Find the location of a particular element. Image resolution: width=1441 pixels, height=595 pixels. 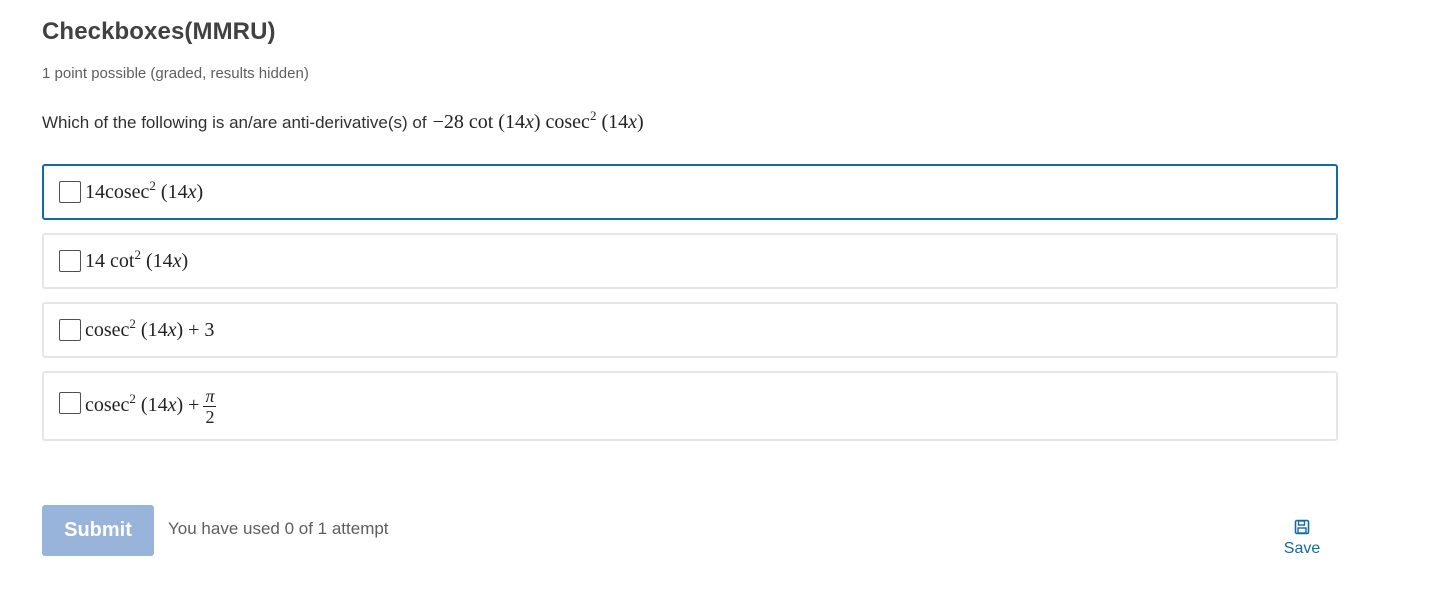

choice-label-4: cosec2 (14x) + π 2 is located at coordinates (151, 406).